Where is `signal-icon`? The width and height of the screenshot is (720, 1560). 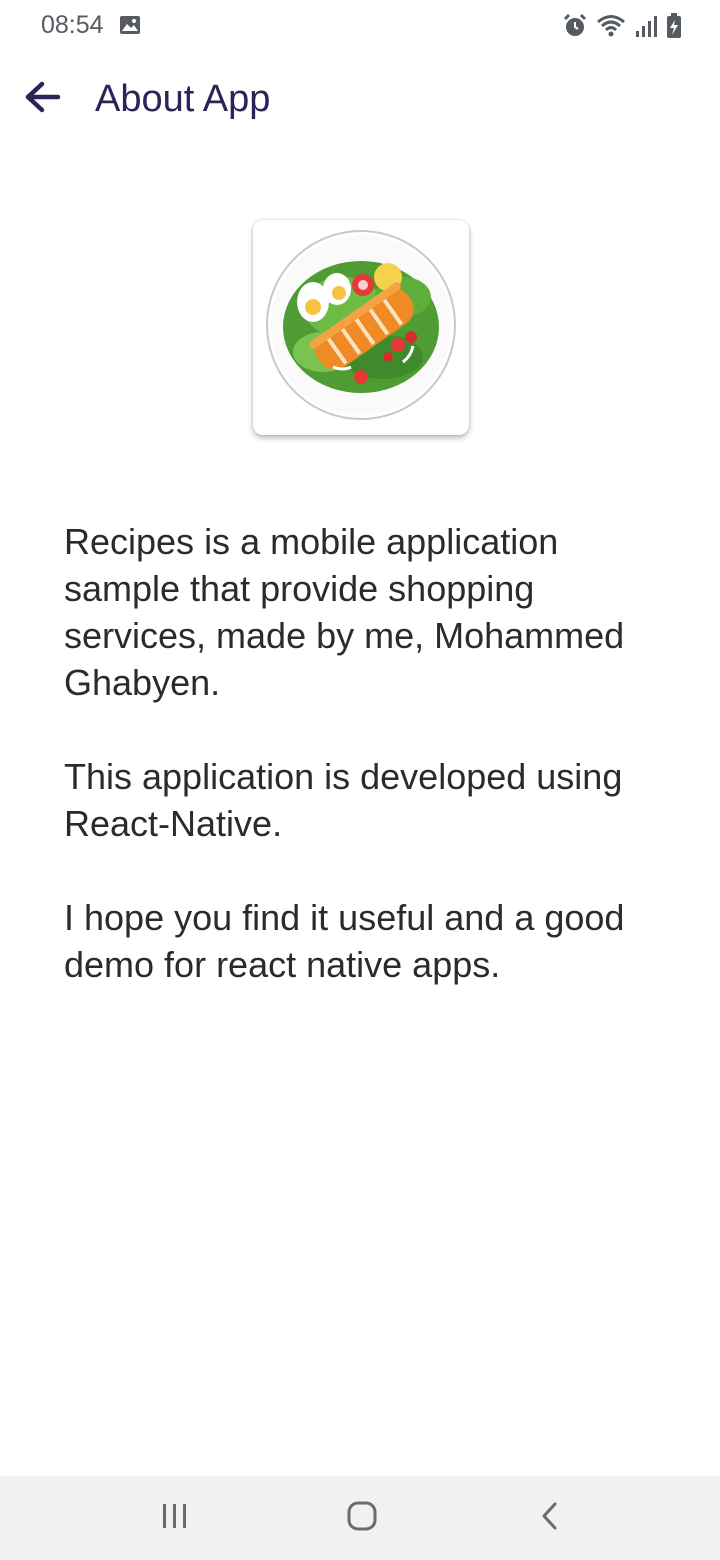 signal-icon is located at coordinates (646, 28).